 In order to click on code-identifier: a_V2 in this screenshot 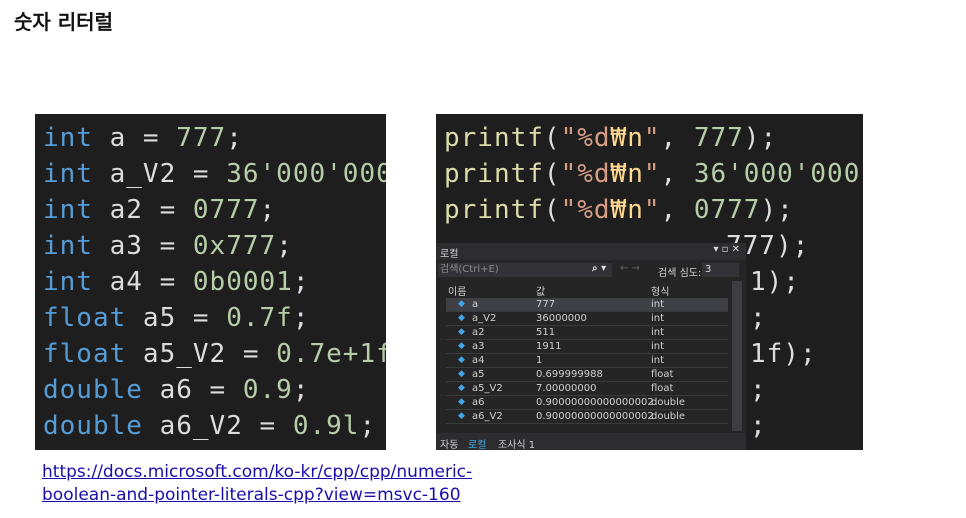, I will do `click(143, 174)`.